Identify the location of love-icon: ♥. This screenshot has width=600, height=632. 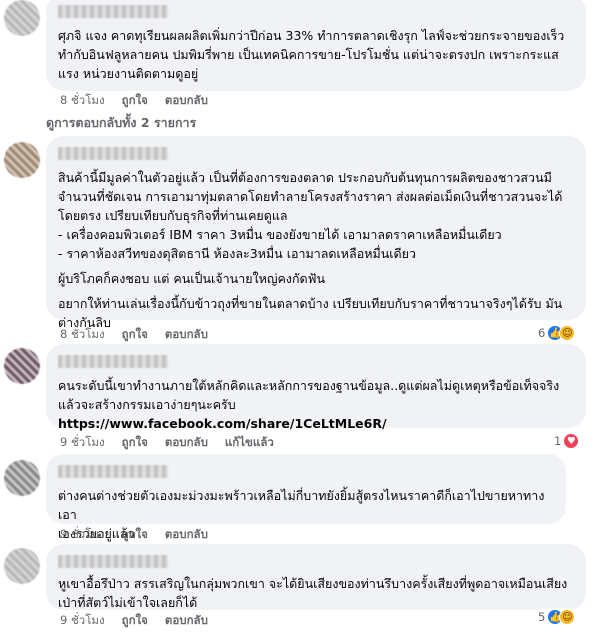
(571, 441).